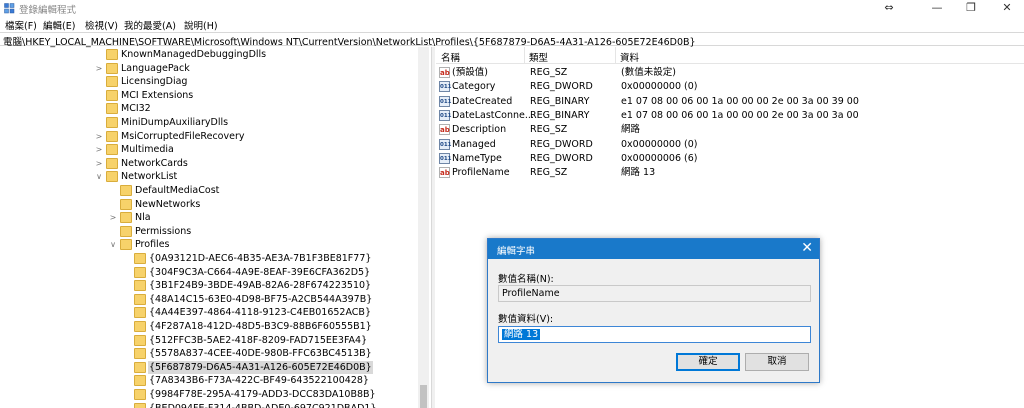 The height and width of the screenshot is (408, 1024). Describe the element at coordinates (150, 25) in the screenshot. I see `menu-favorites: 我的最愛(A)` at that location.